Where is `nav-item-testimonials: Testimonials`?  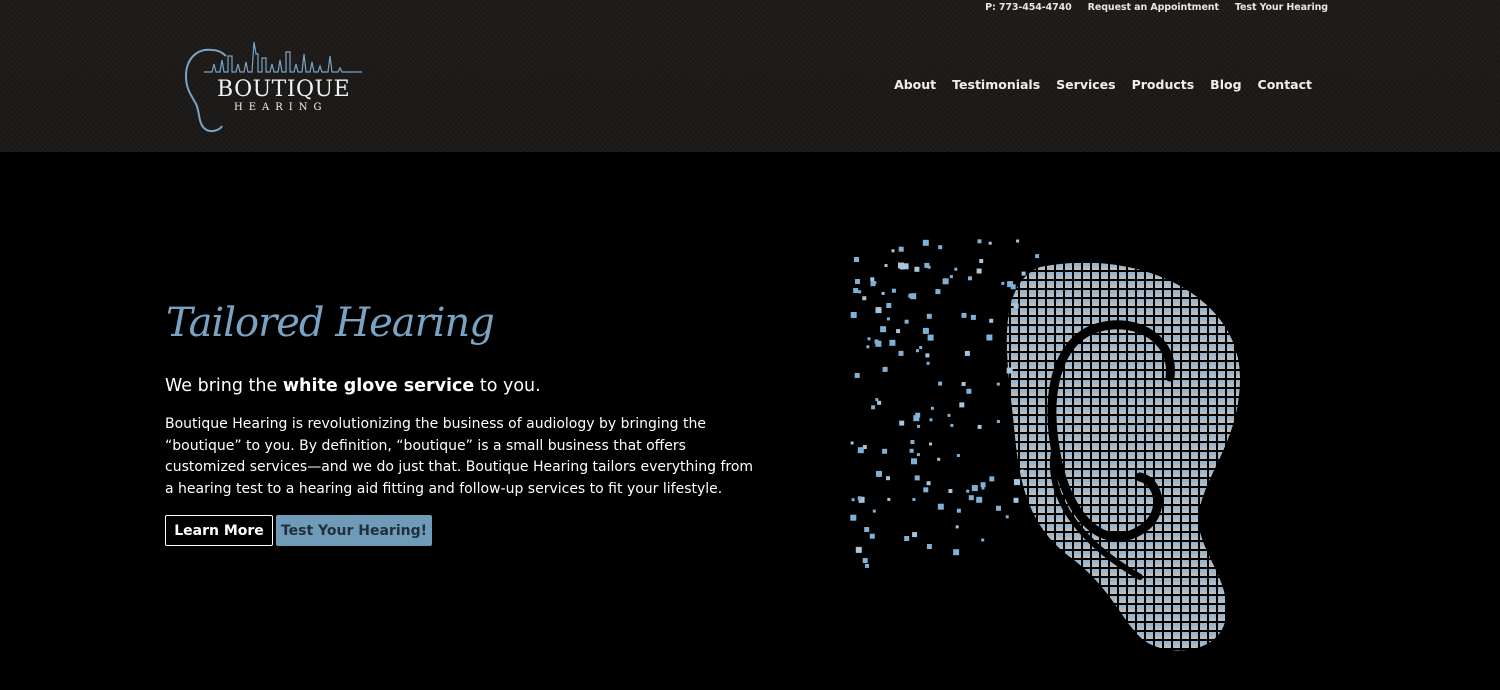
nav-item-testimonials: Testimonials is located at coordinates (996, 84).